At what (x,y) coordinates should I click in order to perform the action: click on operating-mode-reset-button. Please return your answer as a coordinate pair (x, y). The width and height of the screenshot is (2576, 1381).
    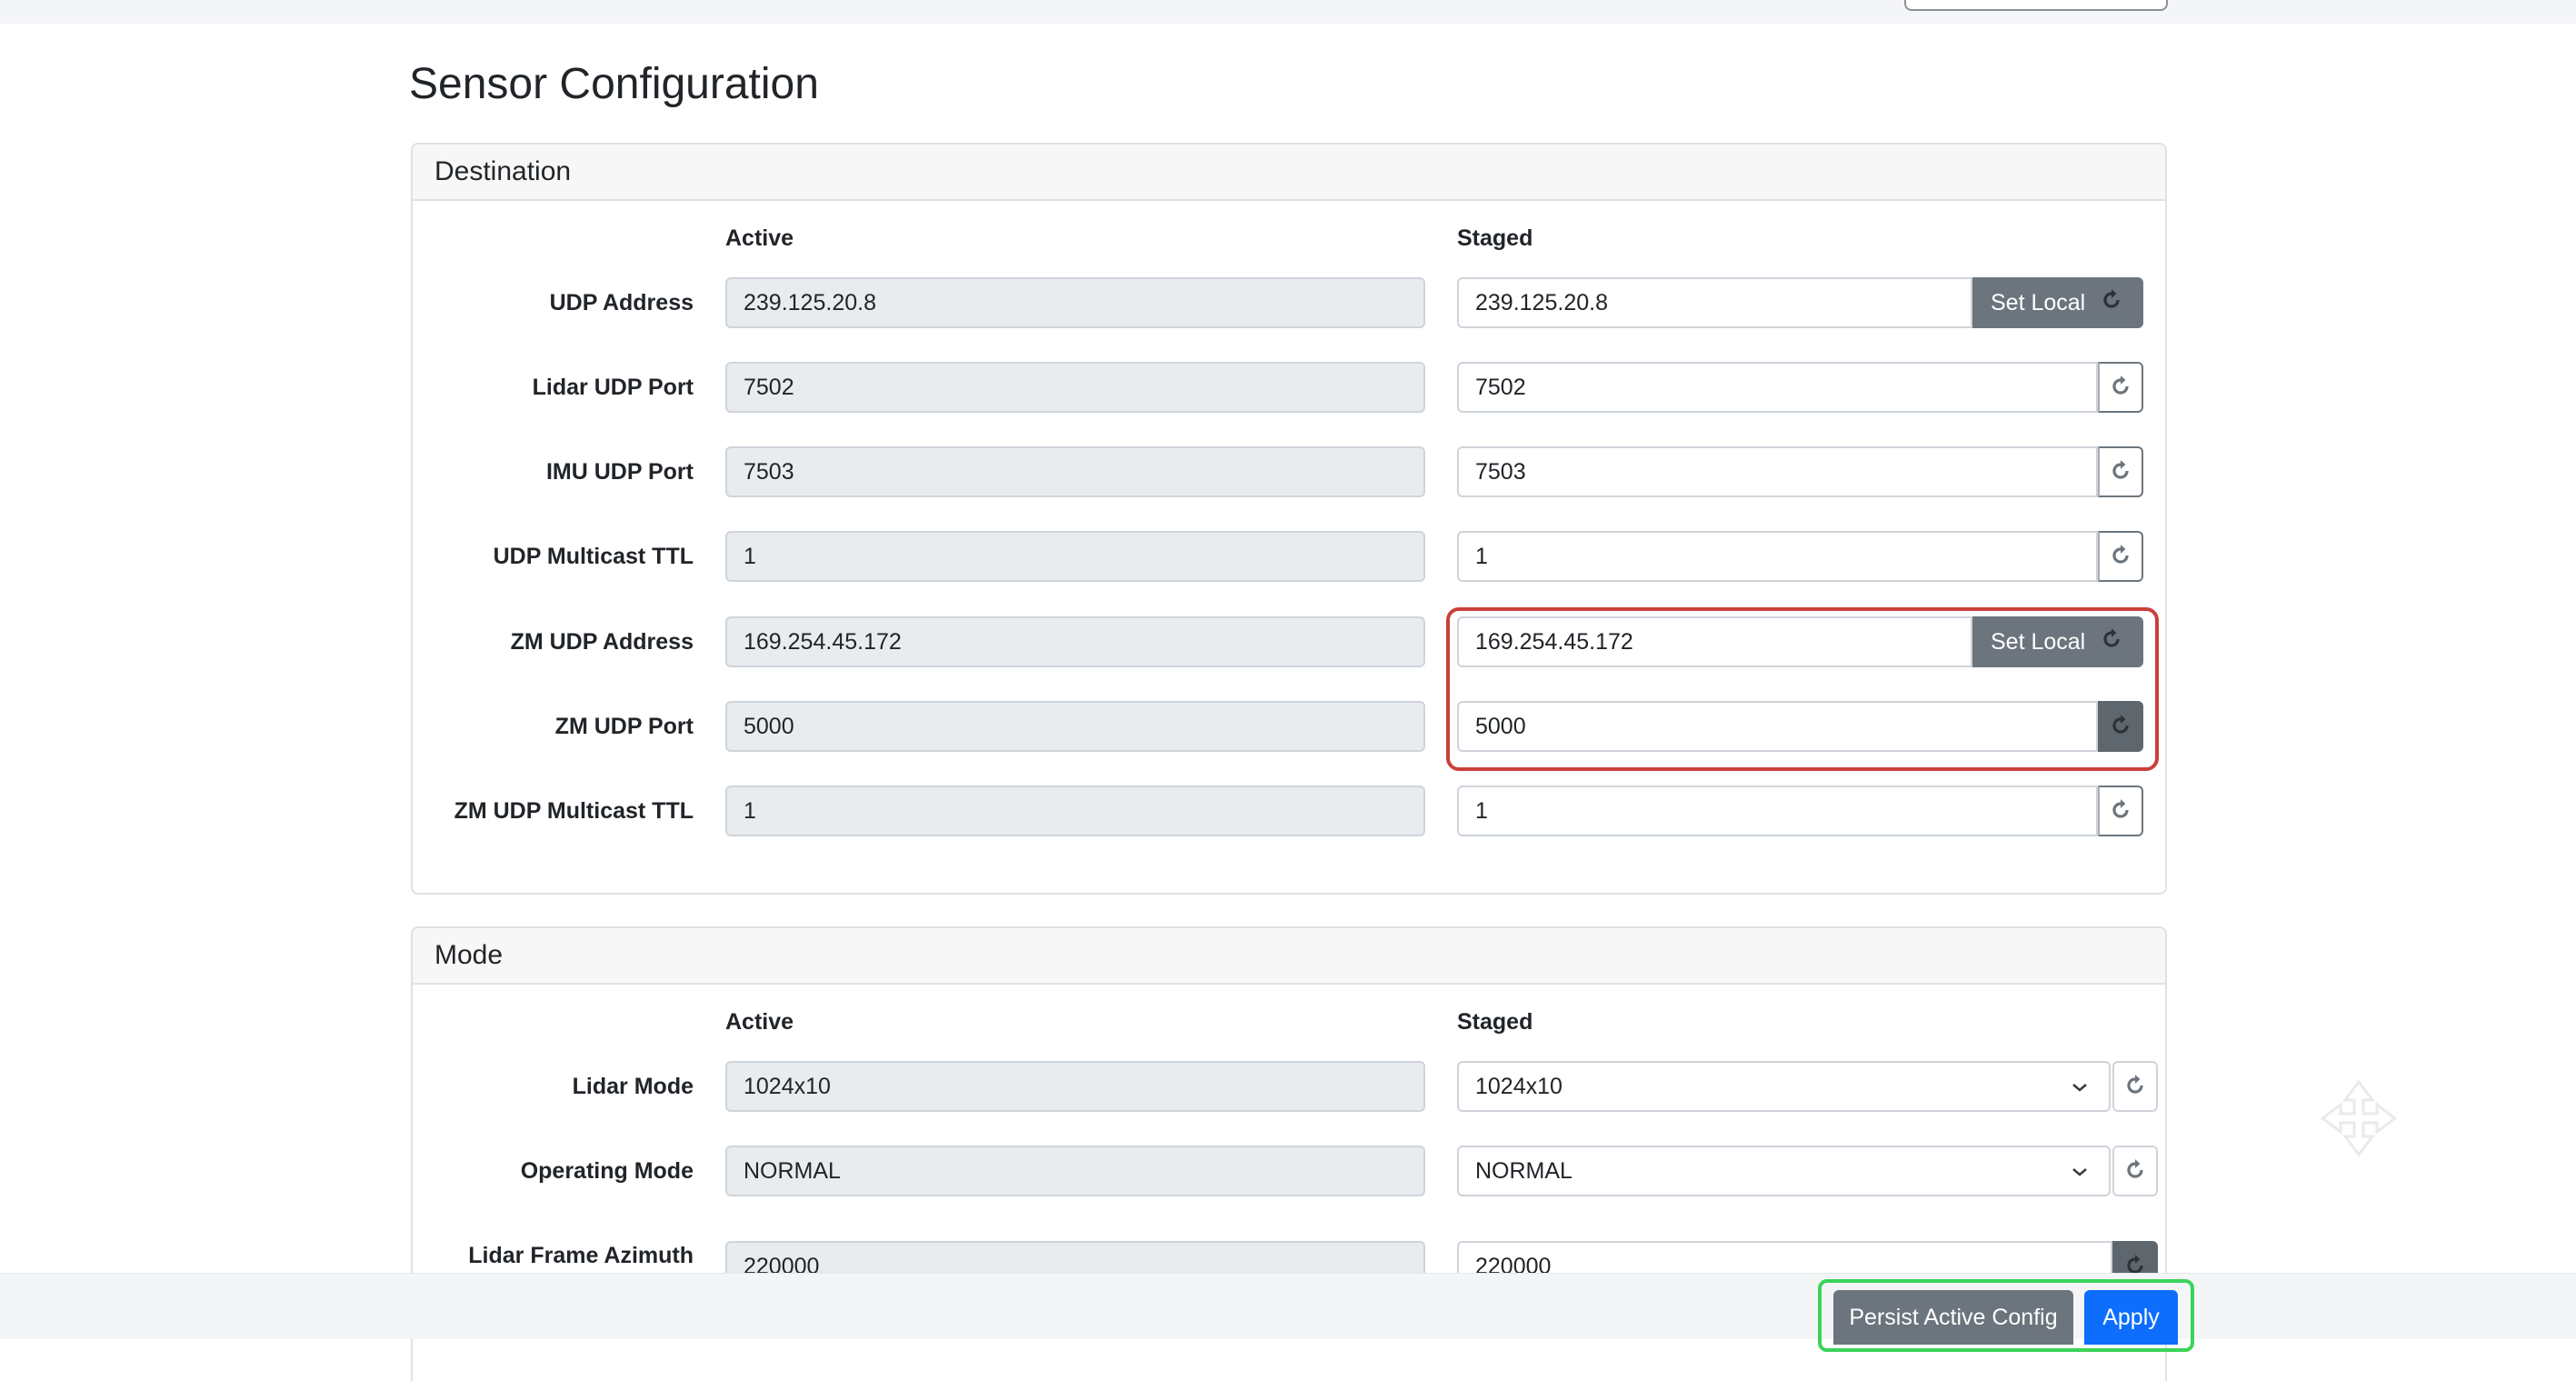
    Looking at the image, I should click on (2135, 1171).